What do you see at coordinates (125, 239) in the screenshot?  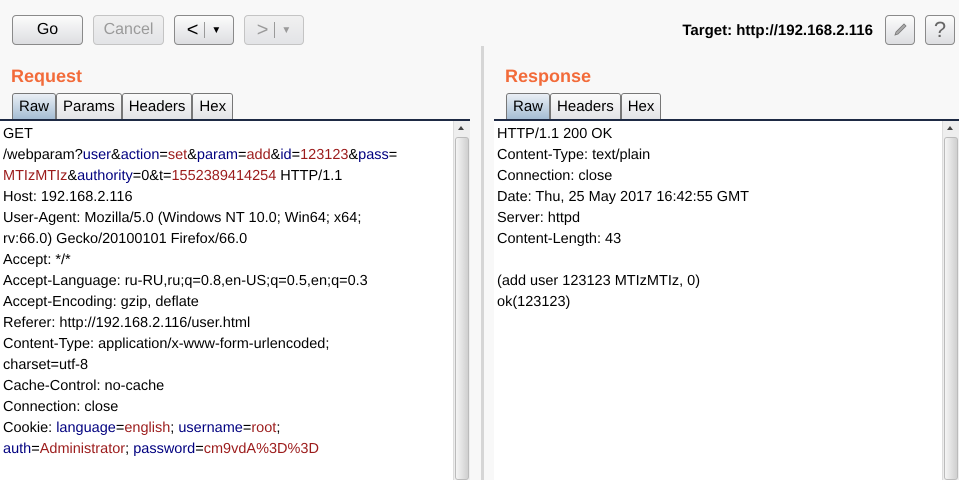 I see `request-line: rv:66.0) Gecko/20100101 Firefox/66.0` at bounding box center [125, 239].